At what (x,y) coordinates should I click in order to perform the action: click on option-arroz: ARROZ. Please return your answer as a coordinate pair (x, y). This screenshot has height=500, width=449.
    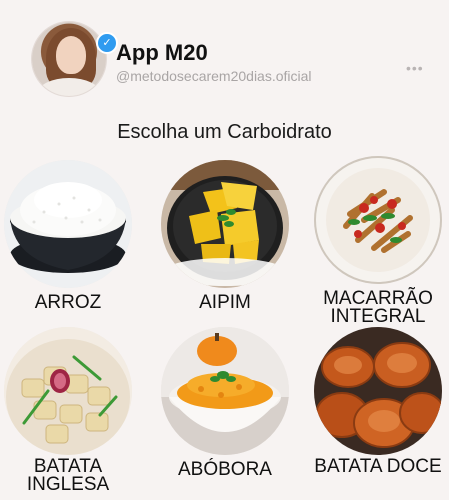
    Looking at the image, I should click on (68, 236).